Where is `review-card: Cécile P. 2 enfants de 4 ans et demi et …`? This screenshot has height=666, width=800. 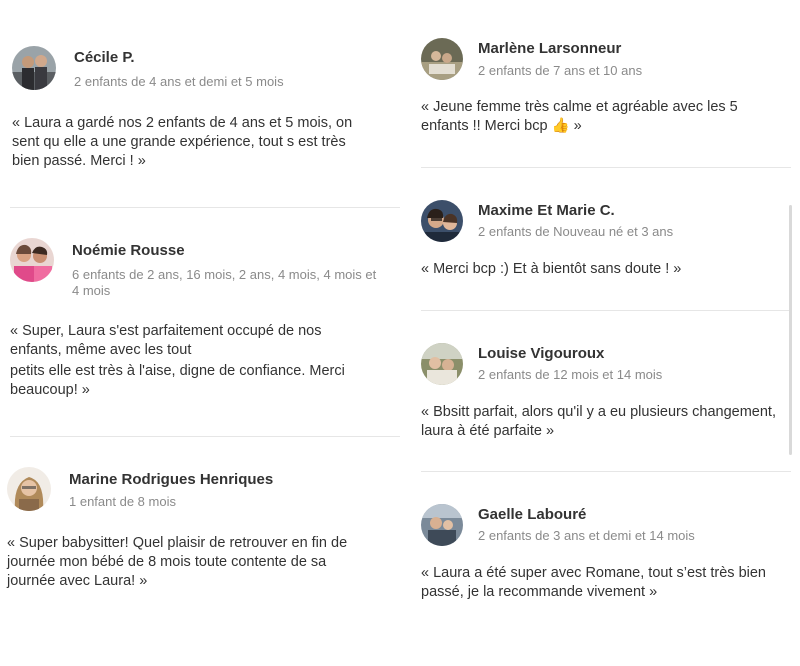 review-card: Cécile P. 2 enfants de 4 ans et demi et … is located at coordinates (202, 116).